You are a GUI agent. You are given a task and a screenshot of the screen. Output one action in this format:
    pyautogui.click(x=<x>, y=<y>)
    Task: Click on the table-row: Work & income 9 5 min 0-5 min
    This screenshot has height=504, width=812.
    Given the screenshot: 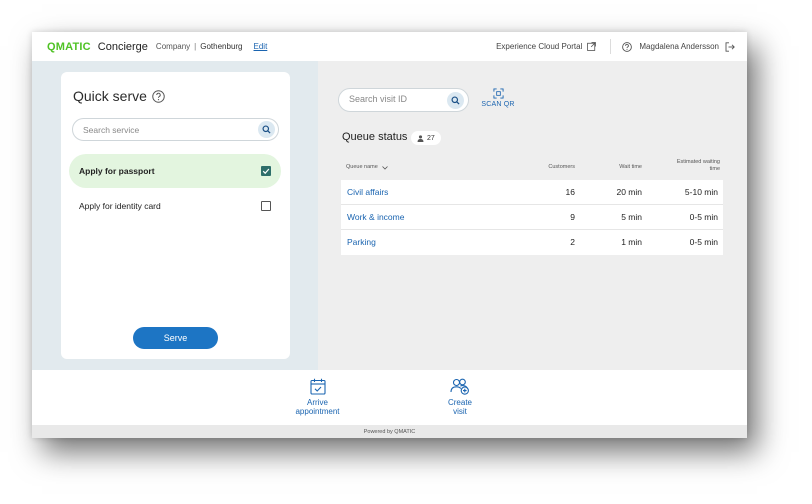 What is the action you would take?
    pyautogui.click(x=532, y=217)
    